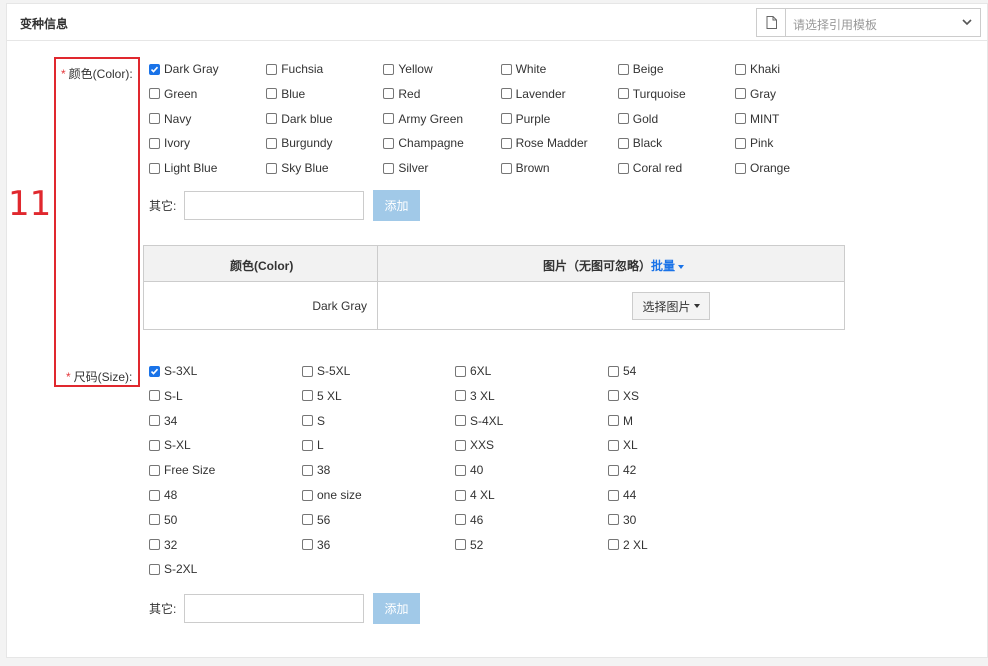 The height and width of the screenshot is (666, 988). What do you see at coordinates (408, 69) in the screenshot?
I see `color-option: Yellow` at bounding box center [408, 69].